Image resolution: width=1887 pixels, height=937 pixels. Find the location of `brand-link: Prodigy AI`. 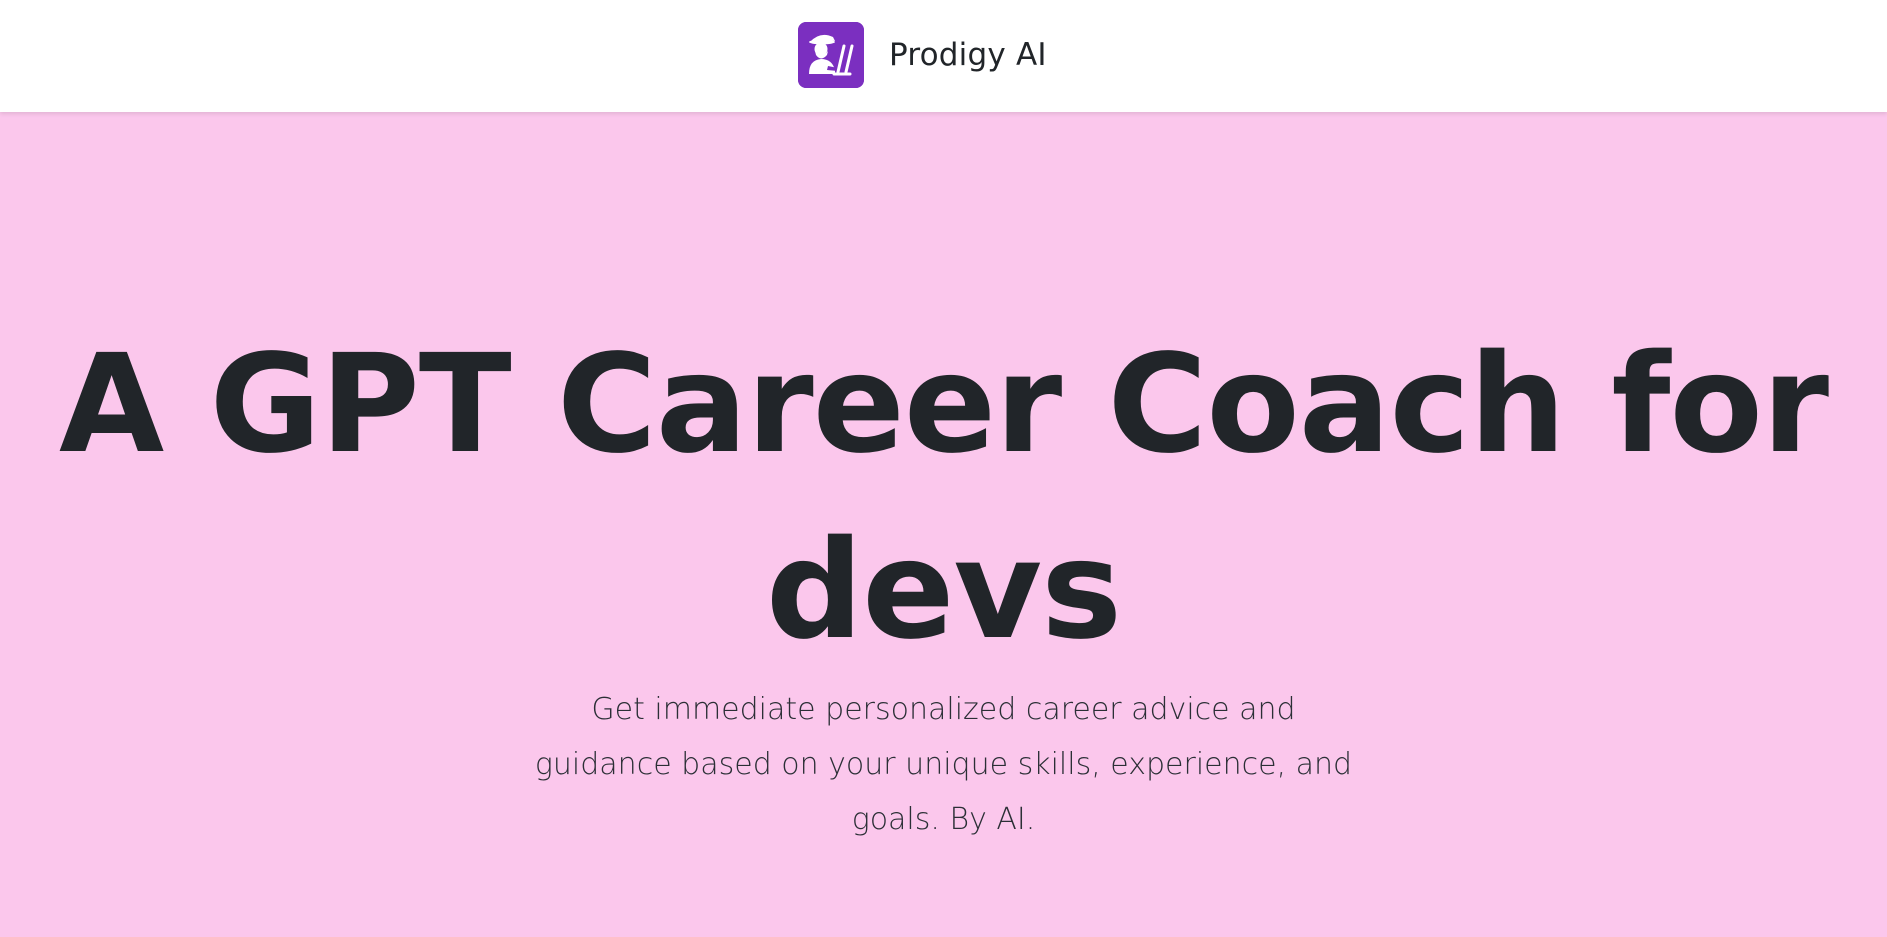

brand-link: Prodigy AI is located at coordinates (922, 55).